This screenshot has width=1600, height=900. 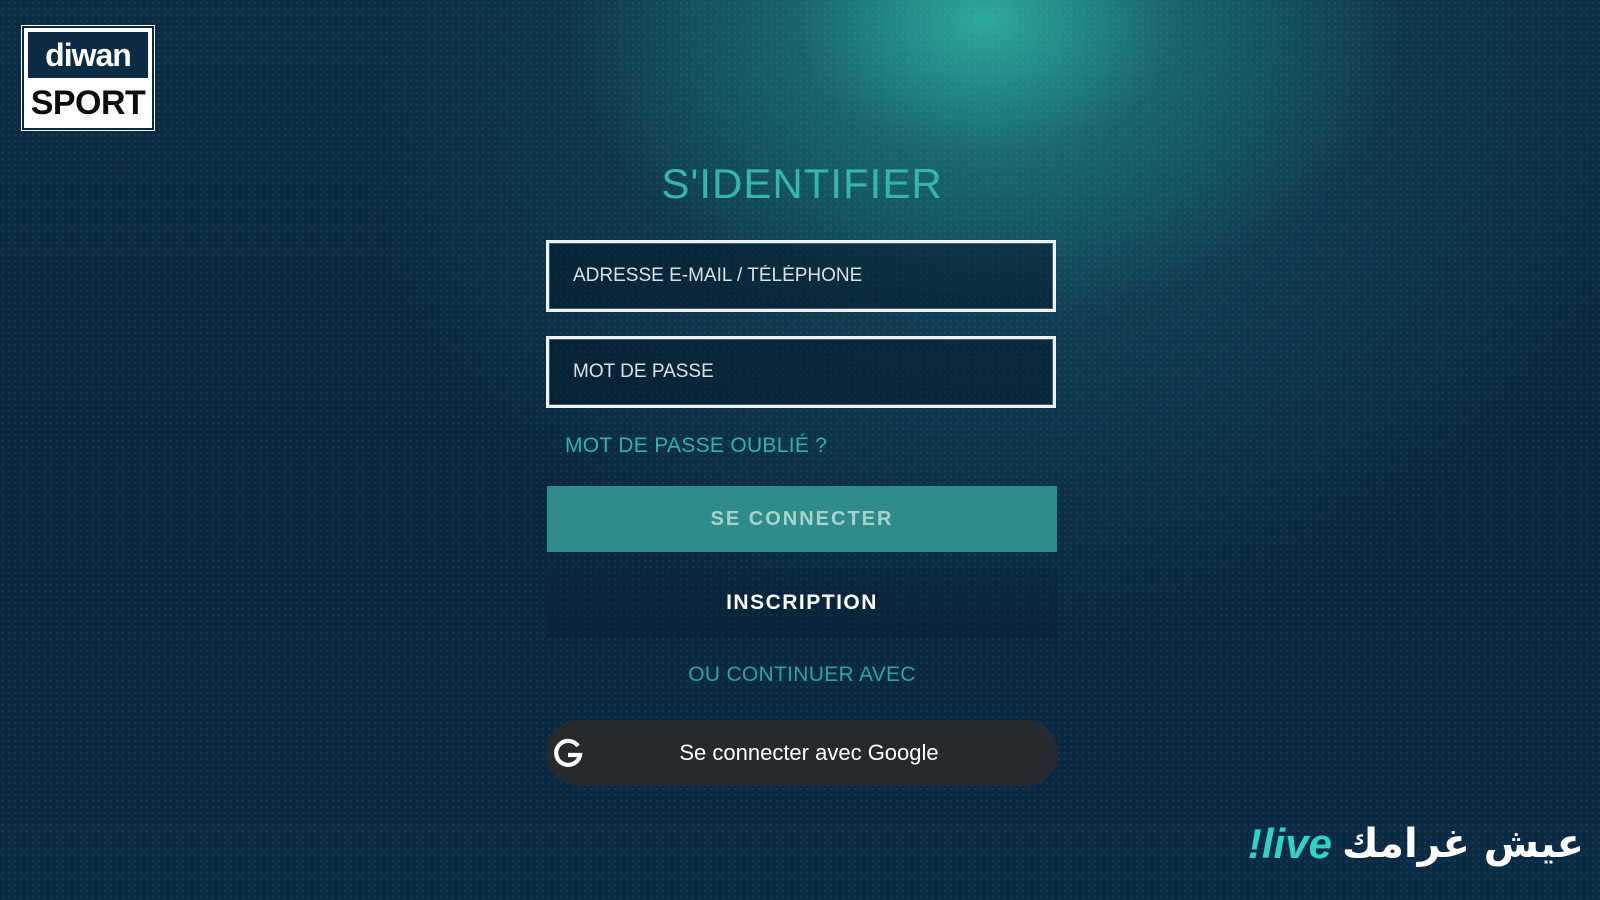 I want to click on password-field-container, so click(x=801, y=372).